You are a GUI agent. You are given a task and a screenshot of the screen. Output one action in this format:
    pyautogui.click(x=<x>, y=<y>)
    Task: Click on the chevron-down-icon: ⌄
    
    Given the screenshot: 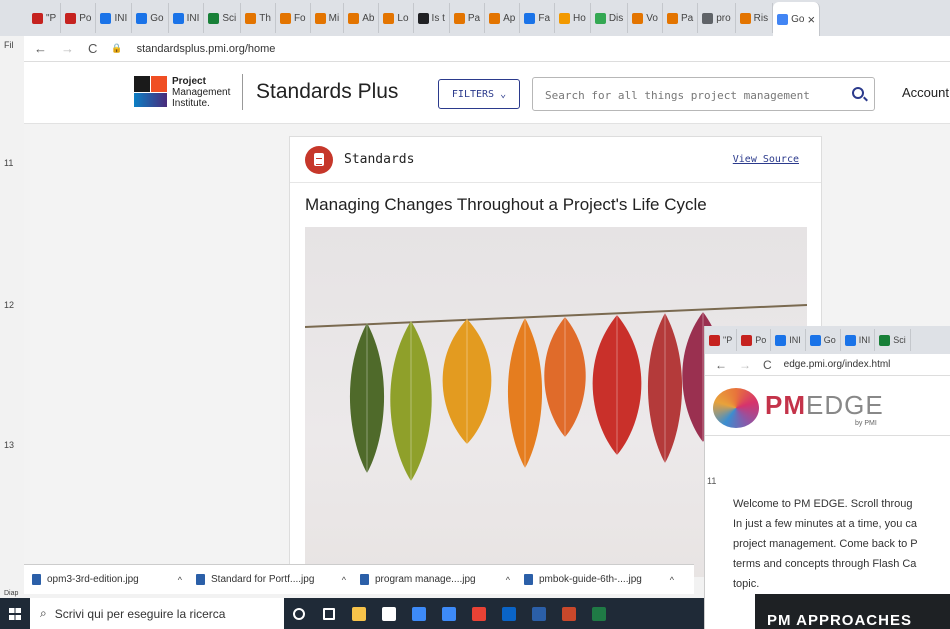 What is the action you would take?
    pyautogui.click(x=503, y=94)
    